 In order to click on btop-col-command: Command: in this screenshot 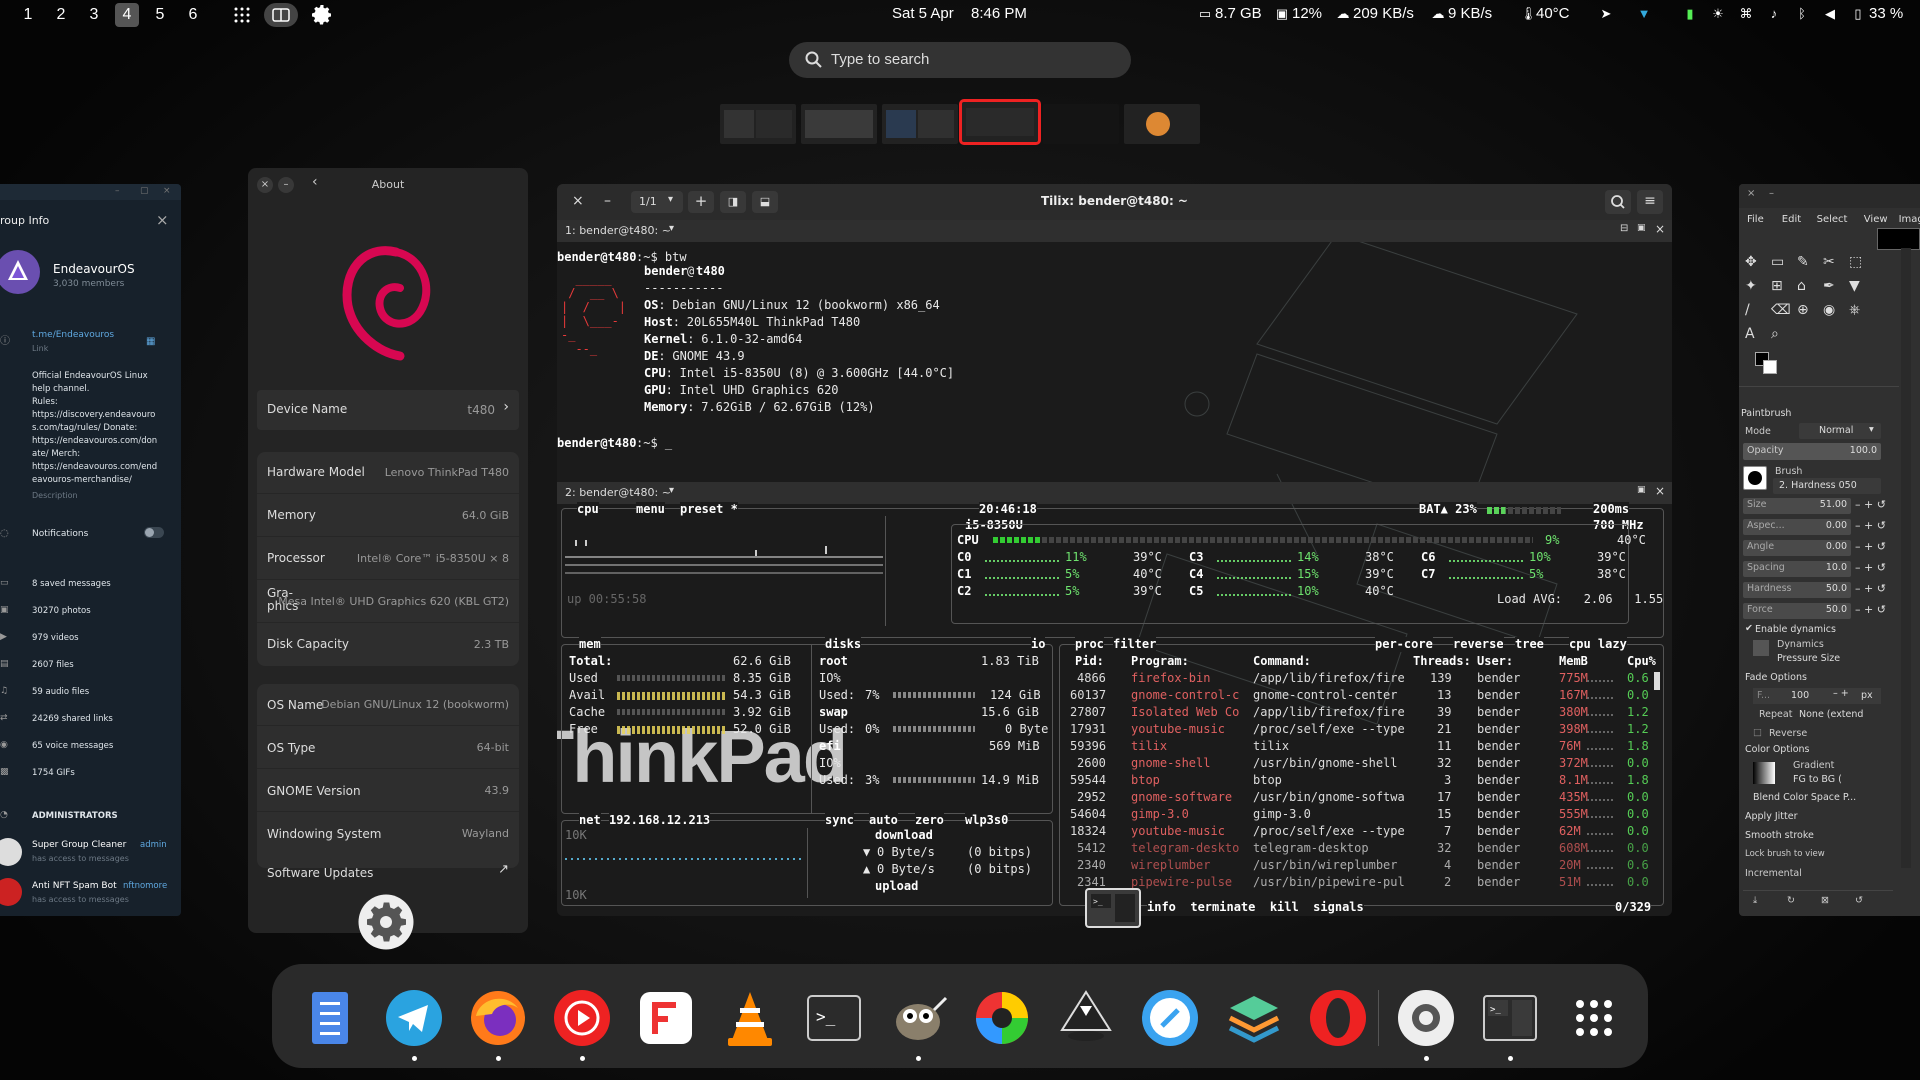, I will do `click(1282, 661)`.